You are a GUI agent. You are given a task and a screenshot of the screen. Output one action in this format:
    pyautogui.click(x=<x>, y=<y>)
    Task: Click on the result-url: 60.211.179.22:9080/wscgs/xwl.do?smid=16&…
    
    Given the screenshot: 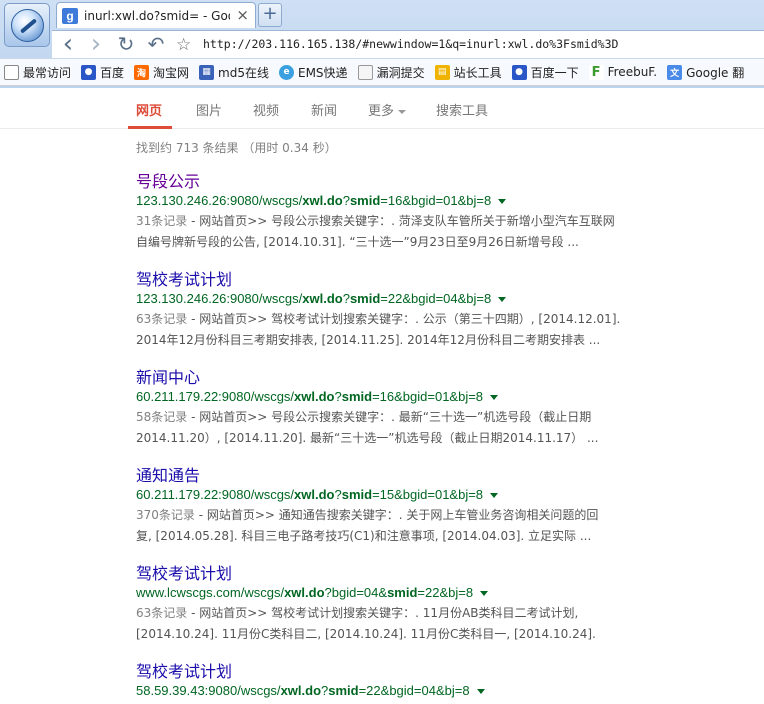 What is the action you would take?
    pyautogui.click(x=396, y=397)
    